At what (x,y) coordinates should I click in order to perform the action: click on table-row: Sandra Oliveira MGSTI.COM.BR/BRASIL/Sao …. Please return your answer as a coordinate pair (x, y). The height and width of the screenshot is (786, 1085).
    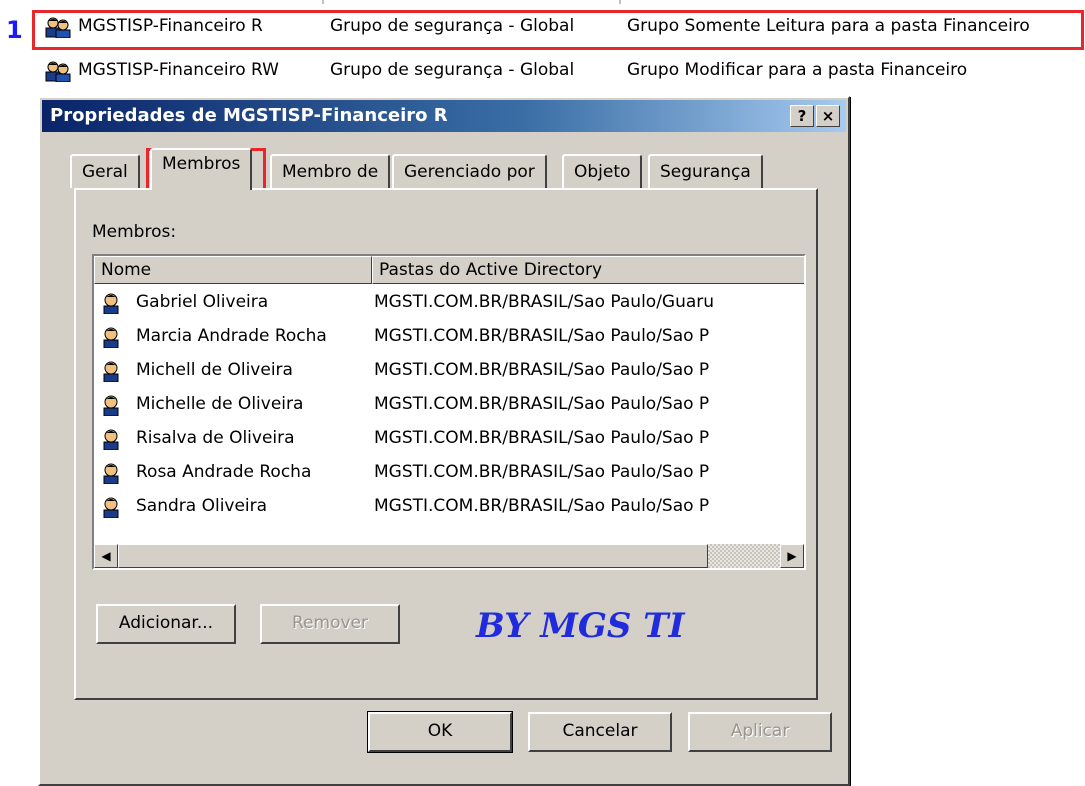
    Looking at the image, I should click on (449, 507).